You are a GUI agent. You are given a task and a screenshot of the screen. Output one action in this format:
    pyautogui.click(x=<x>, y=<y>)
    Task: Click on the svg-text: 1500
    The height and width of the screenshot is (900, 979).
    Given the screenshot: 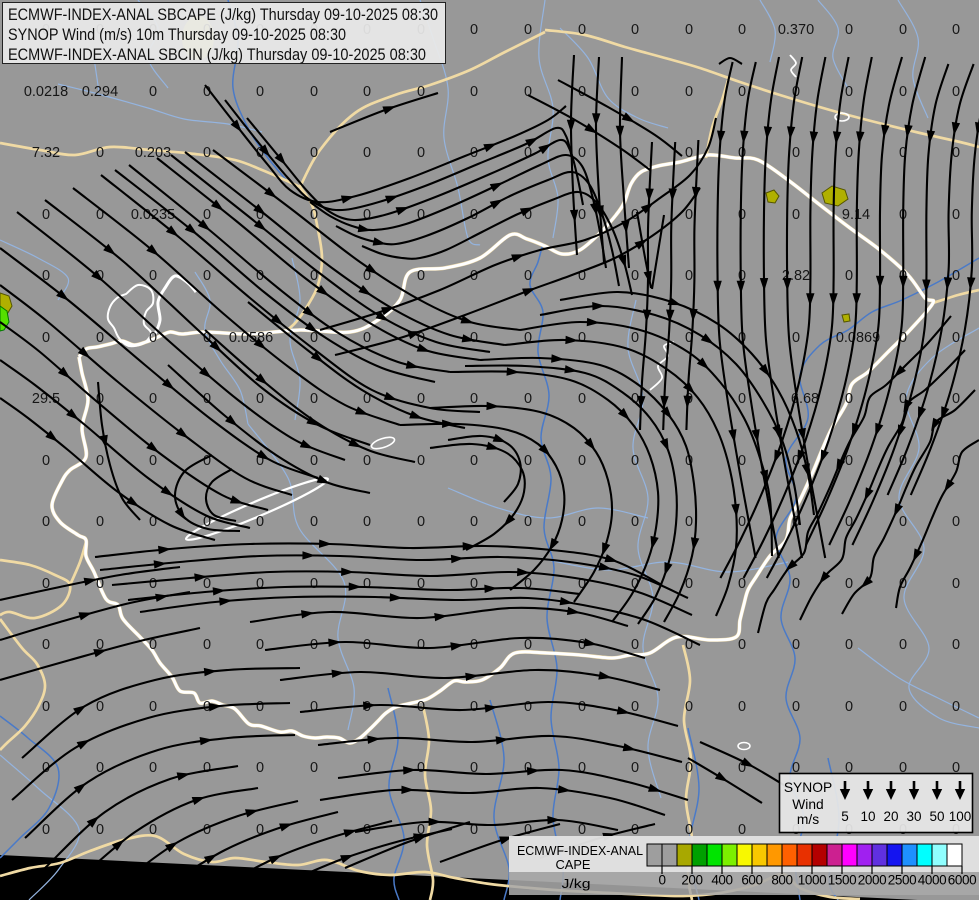 What is the action you would take?
    pyautogui.click(x=842, y=880)
    